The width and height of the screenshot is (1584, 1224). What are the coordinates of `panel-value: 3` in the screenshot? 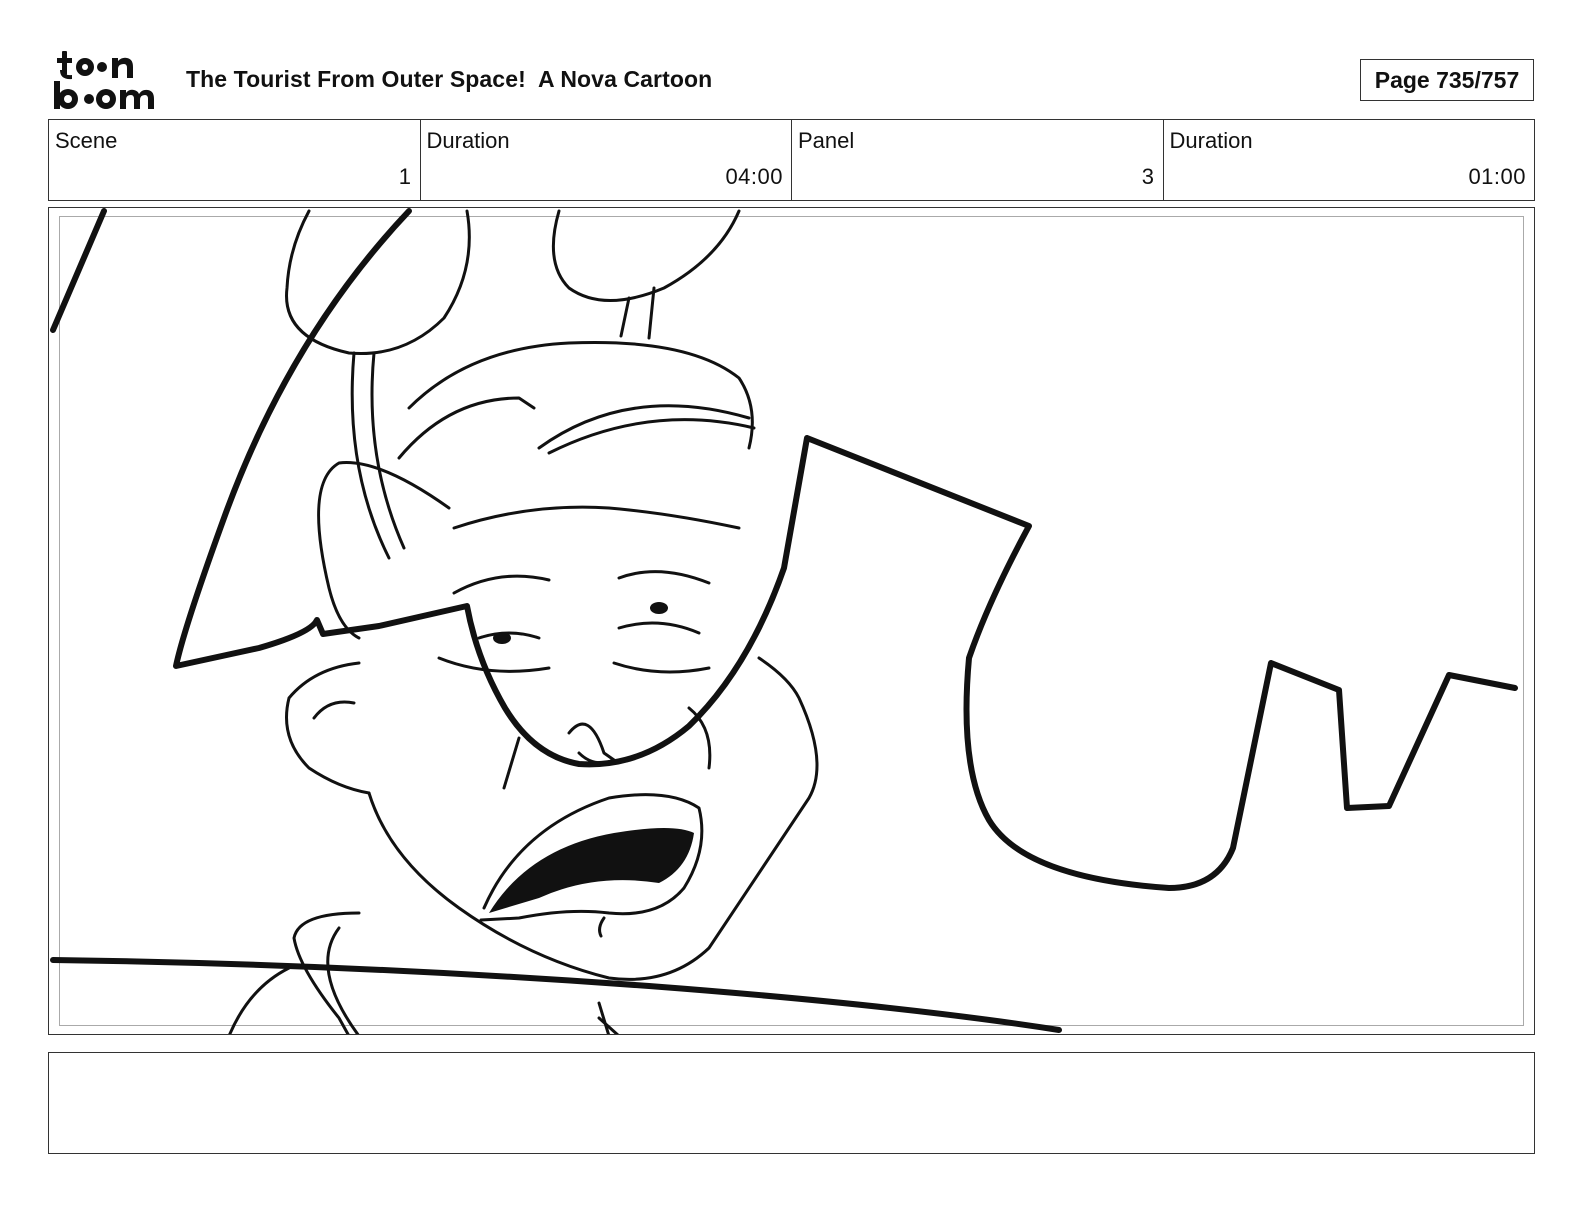 It's located at (1148, 176).